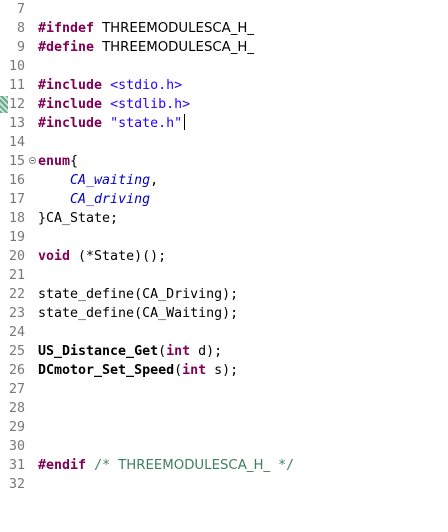 The image size is (448, 532). I want to click on line-number: 19, so click(16, 237).